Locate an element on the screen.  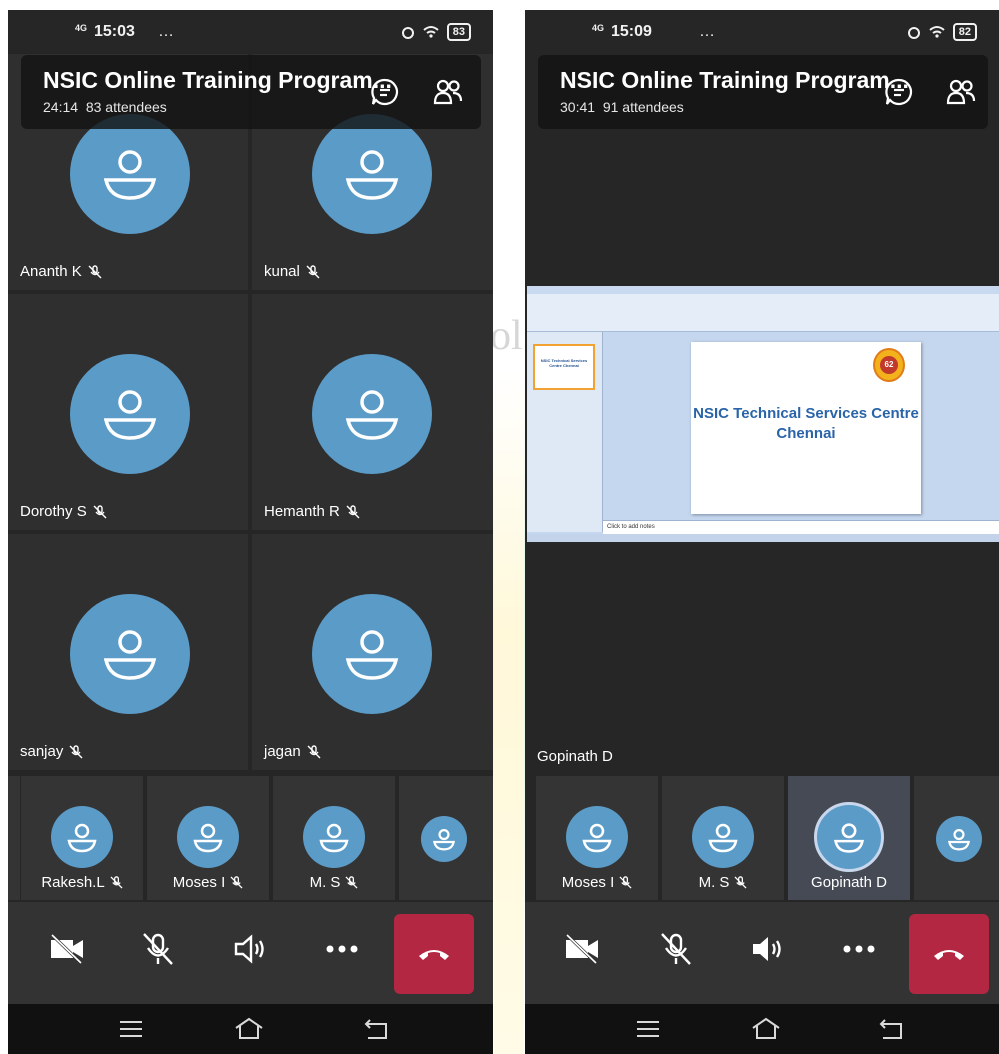
participant-tile: jagan is located at coordinates (372, 652).